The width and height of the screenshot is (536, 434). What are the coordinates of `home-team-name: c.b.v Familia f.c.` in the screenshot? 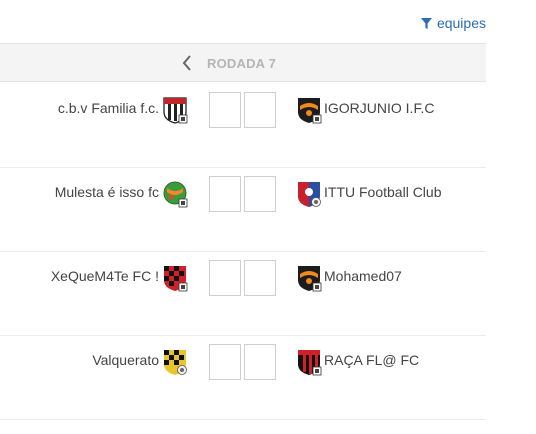 It's located at (108, 108).